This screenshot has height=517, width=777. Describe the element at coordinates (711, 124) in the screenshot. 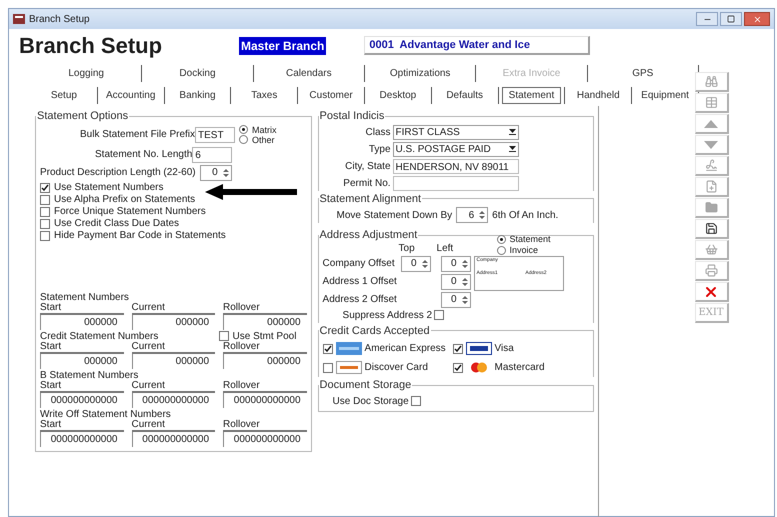

I see `up-triangle-icon` at that location.